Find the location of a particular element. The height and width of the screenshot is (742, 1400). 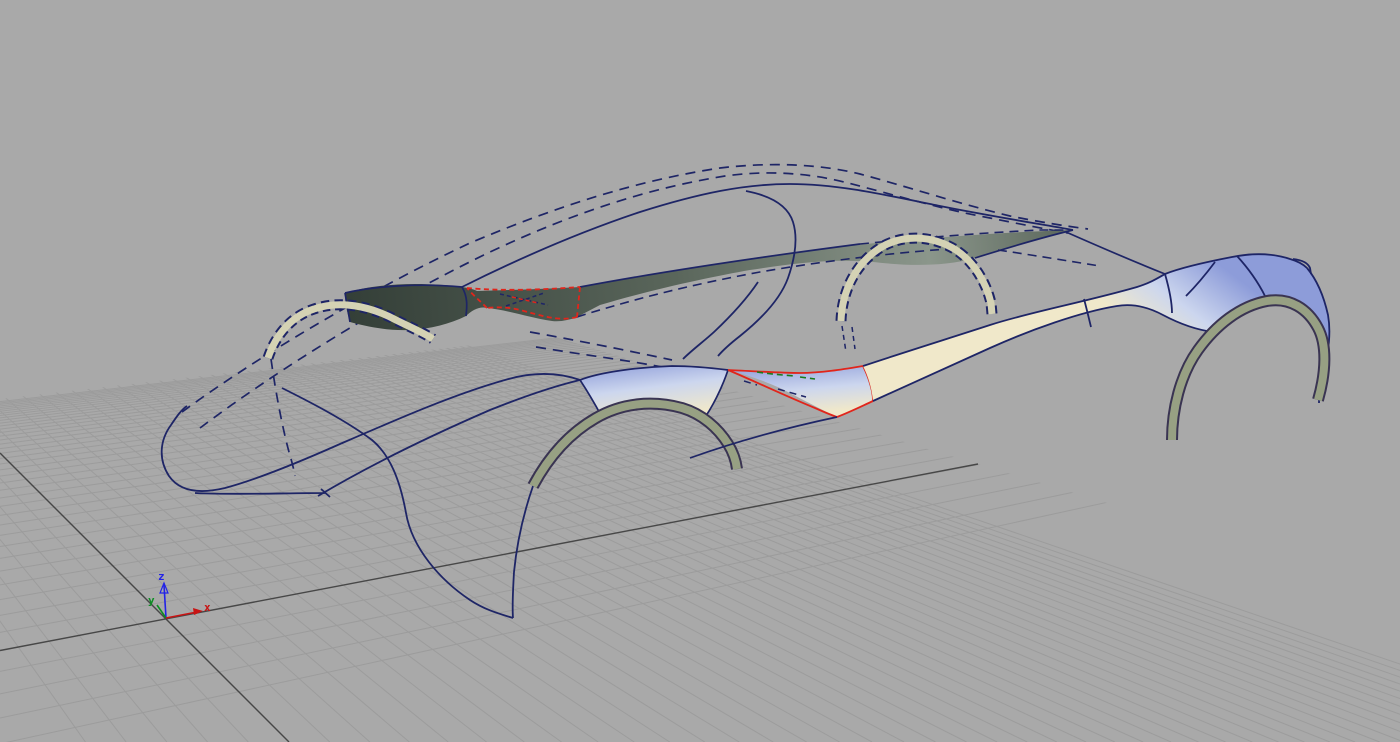

rear-near-arch-band is located at coordinates (635, 443).